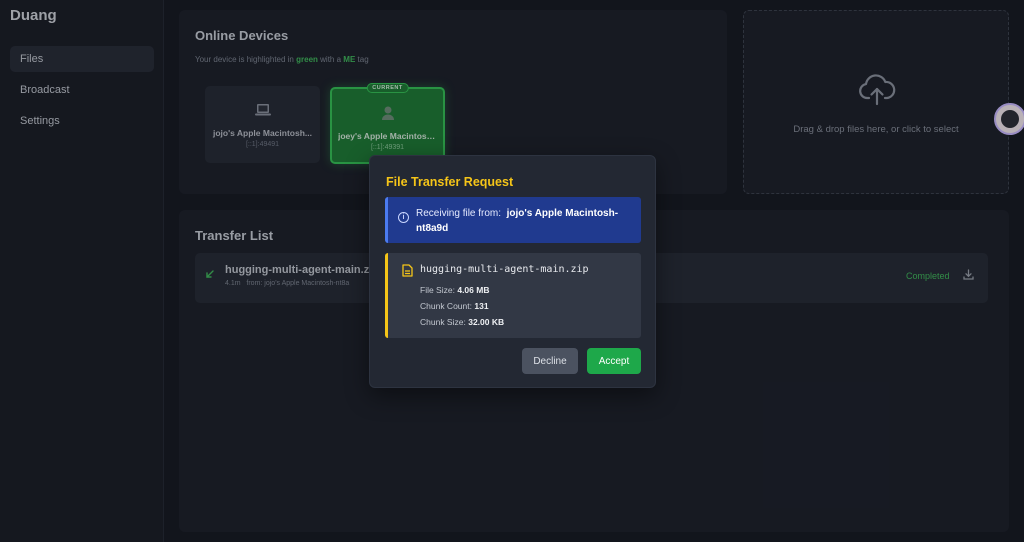  I want to click on chunk-size: Chunk Size: 32.00 KB, so click(462, 322).